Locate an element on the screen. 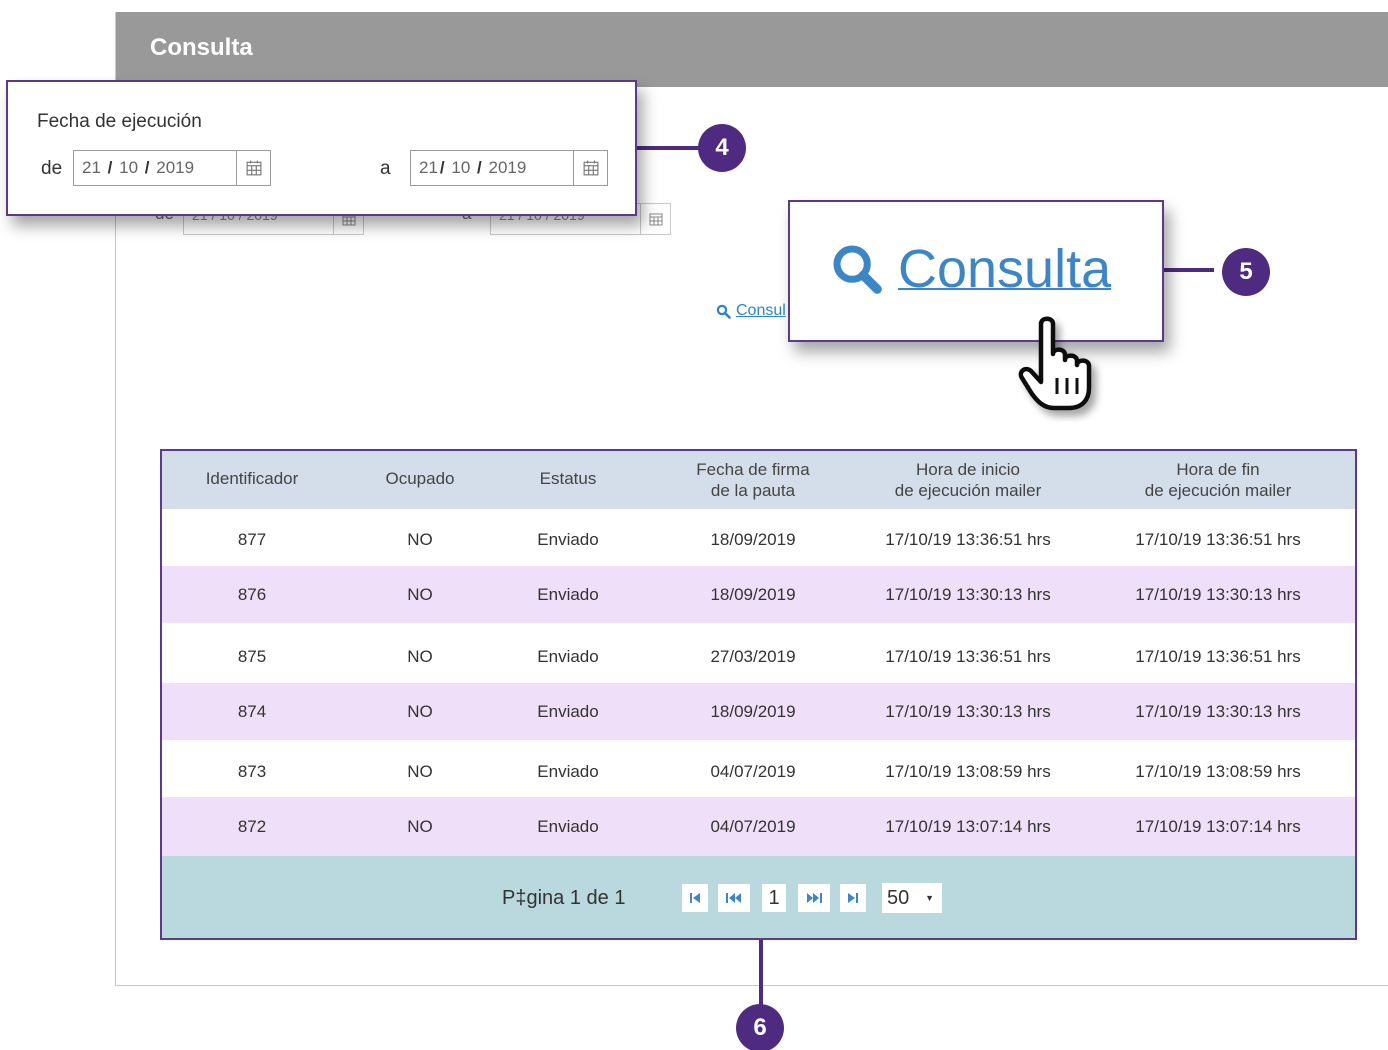 This screenshot has width=1388, height=1050. step-badge-6: 6 is located at coordinates (760, 1027).